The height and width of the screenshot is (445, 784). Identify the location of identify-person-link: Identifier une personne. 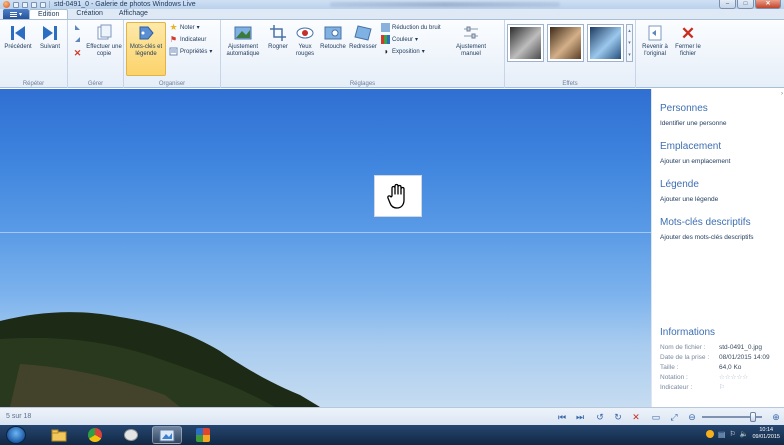
(693, 123).